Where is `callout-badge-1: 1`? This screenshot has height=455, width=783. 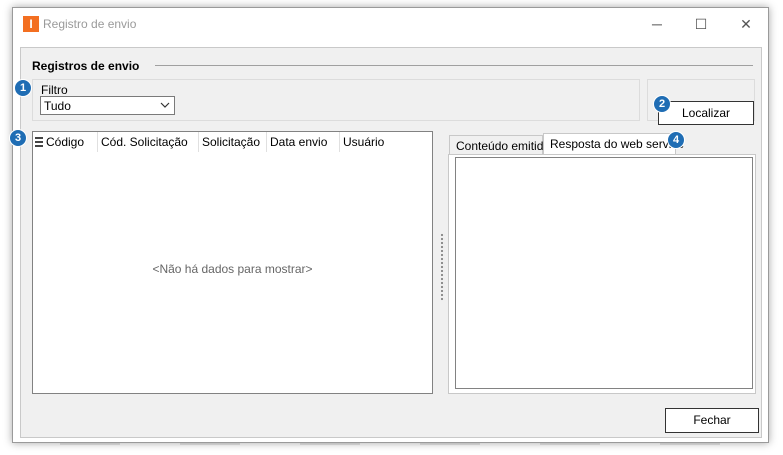
callout-badge-1: 1 is located at coordinates (23, 88).